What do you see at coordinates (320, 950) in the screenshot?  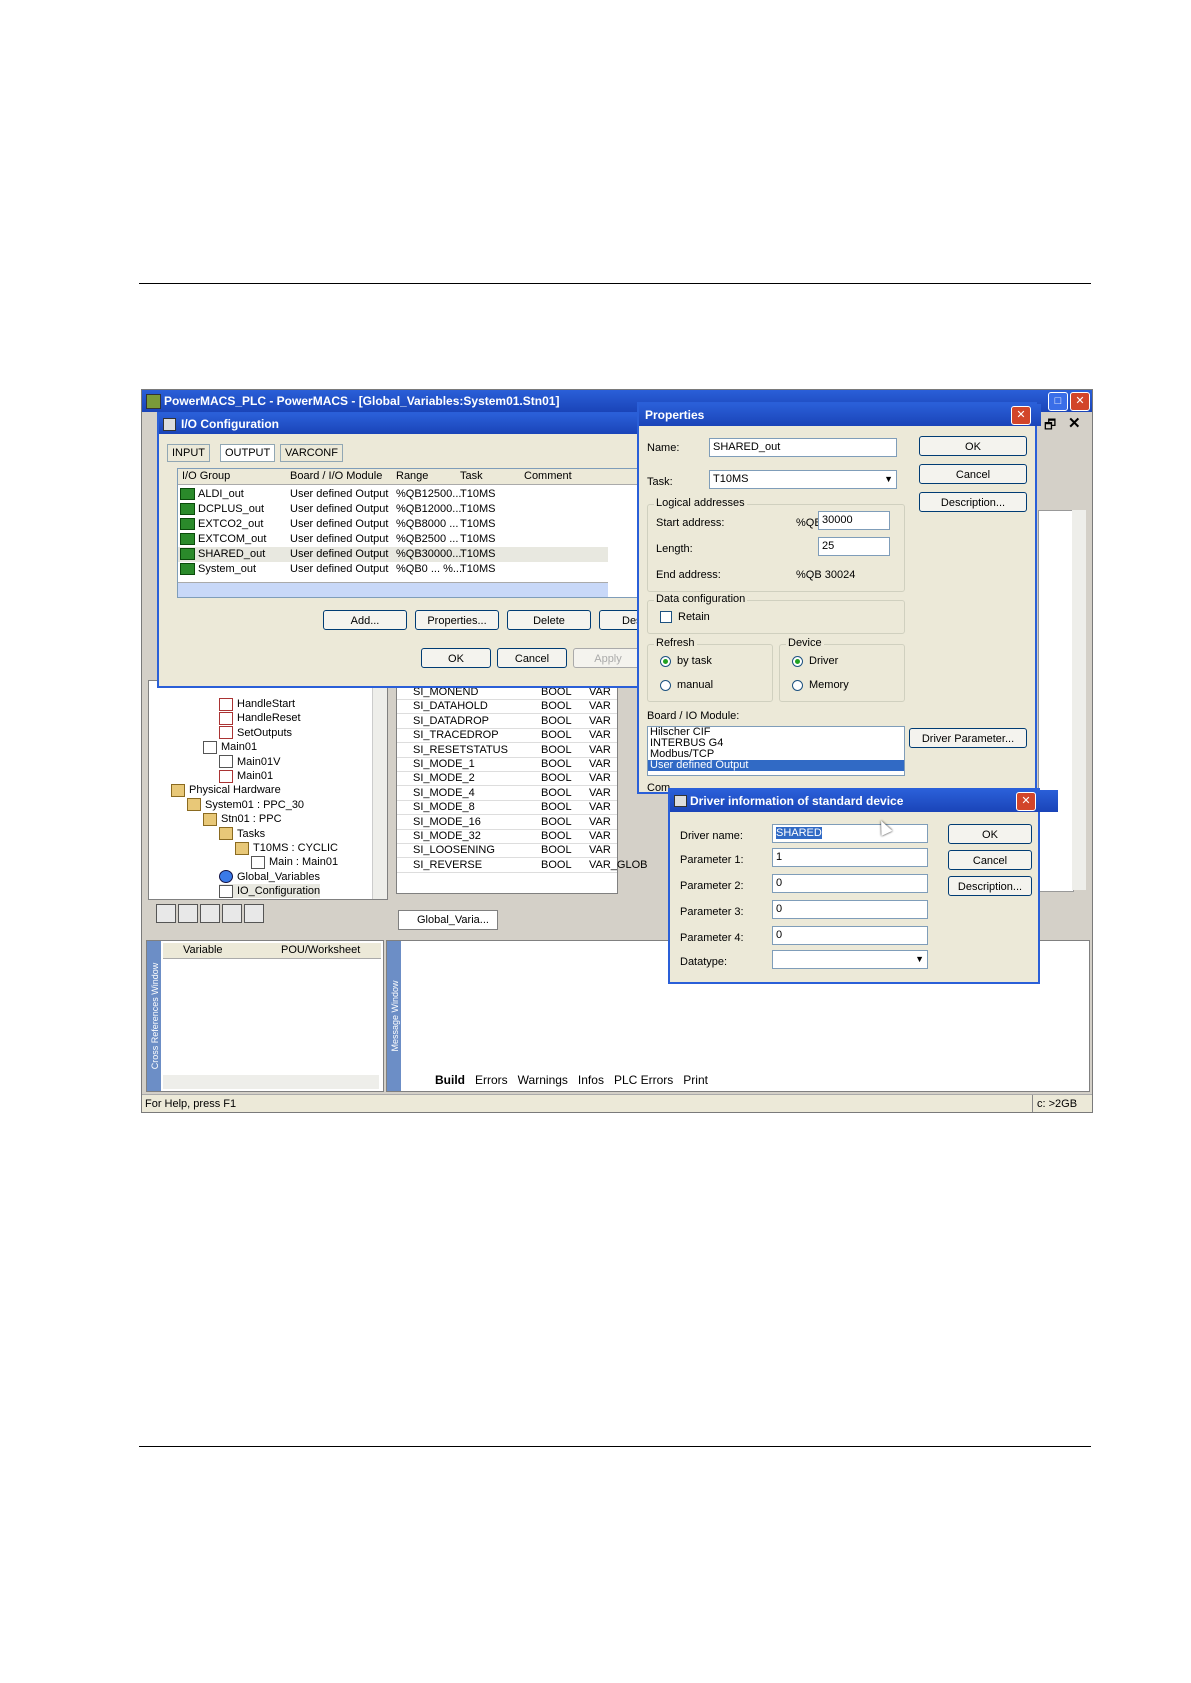 I see `col-pou: POU/Worksheet` at bounding box center [320, 950].